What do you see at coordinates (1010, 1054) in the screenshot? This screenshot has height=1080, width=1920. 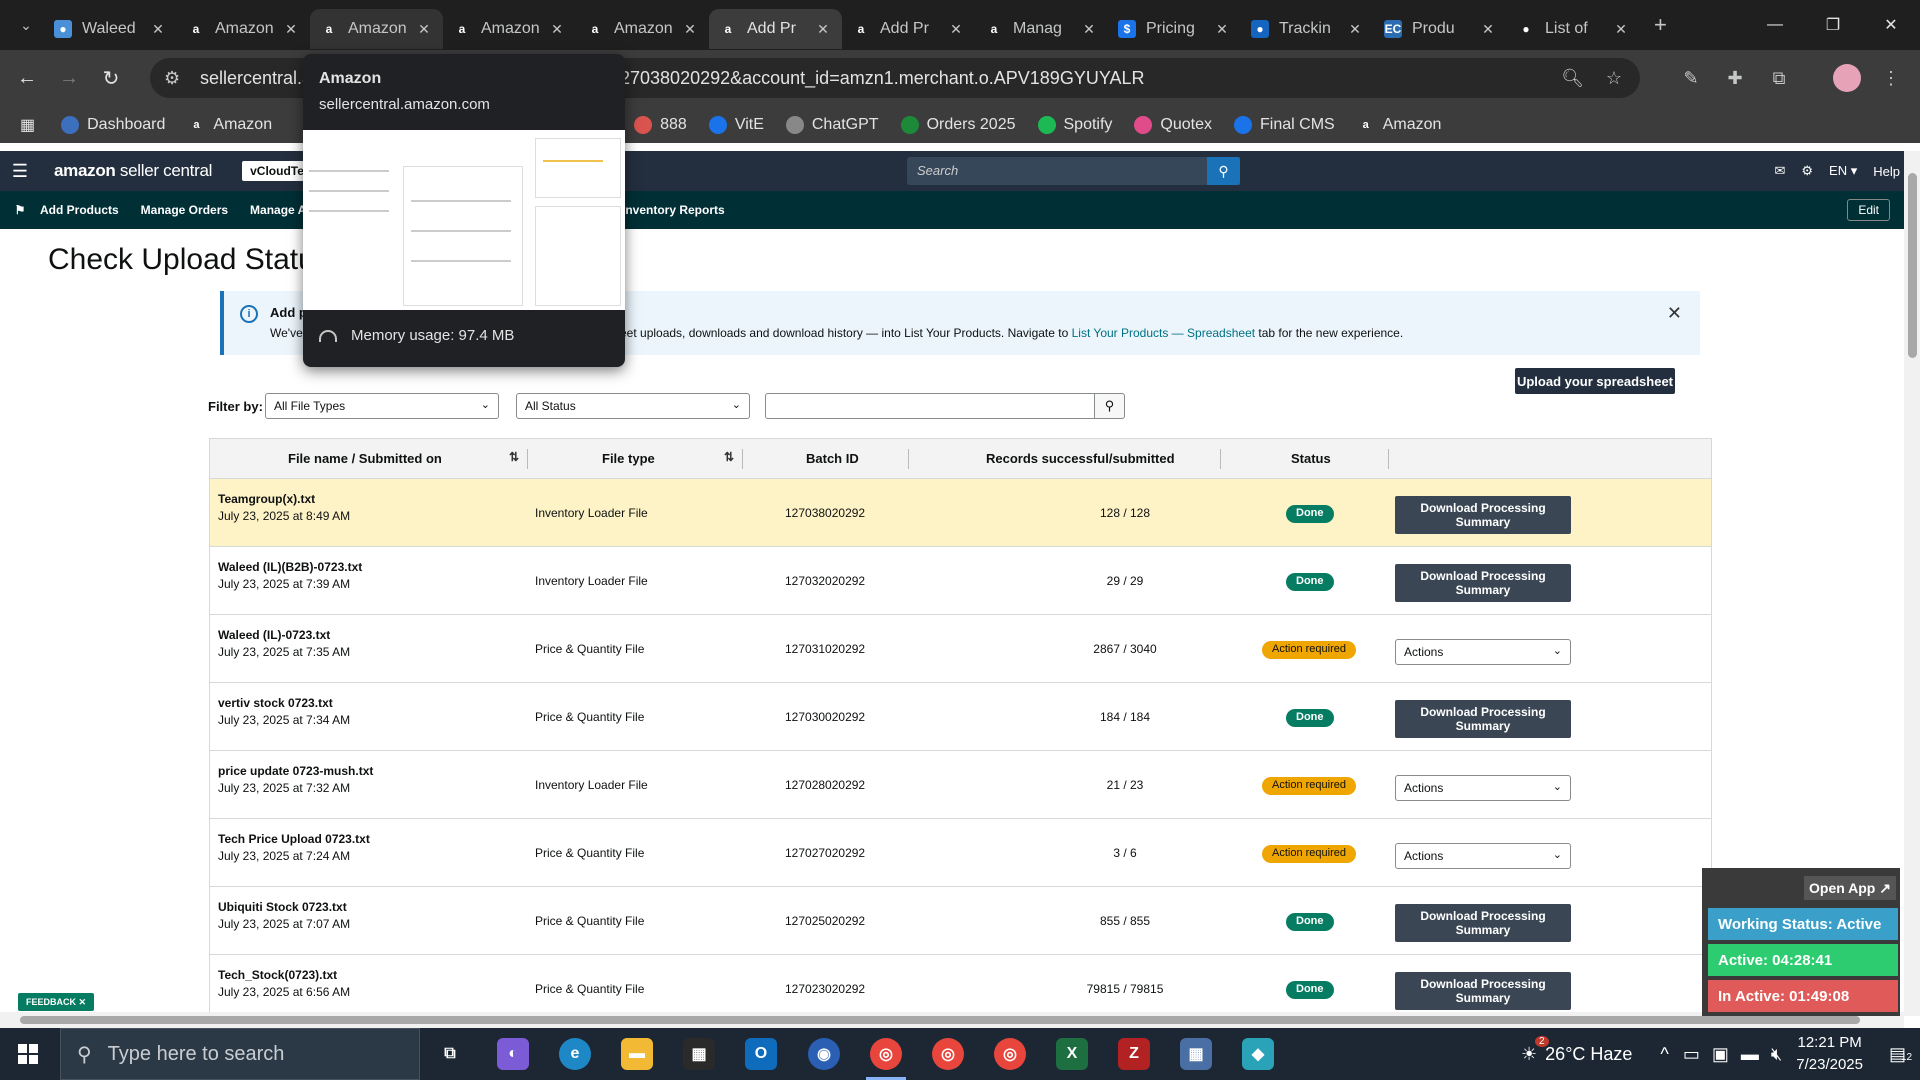 I see `chrome-profile2-icon: ◎` at bounding box center [1010, 1054].